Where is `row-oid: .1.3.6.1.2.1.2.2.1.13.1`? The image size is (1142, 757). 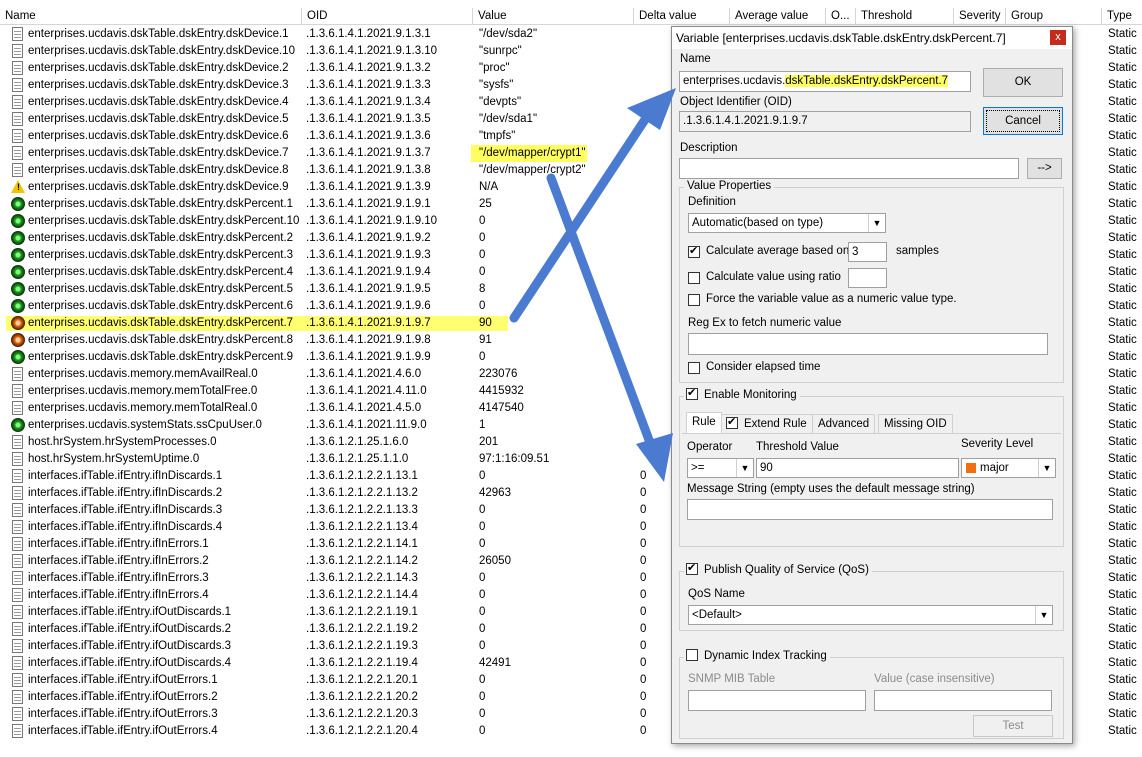 row-oid: .1.3.6.1.2.1.2.2.1.13.1 is located at coordinates (362, 476).